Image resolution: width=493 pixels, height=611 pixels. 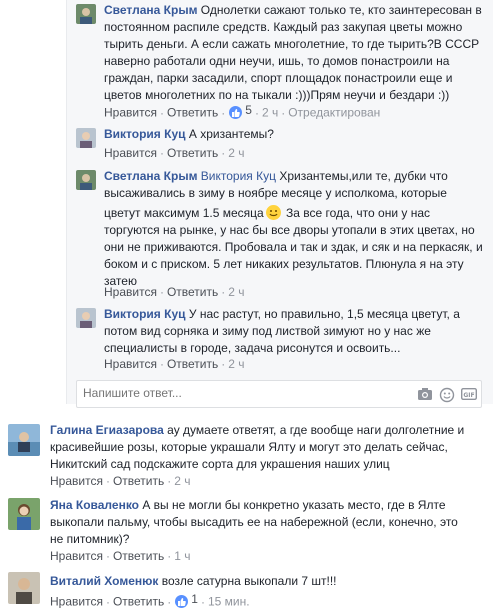 I want to click on comment-text: Хризантемы,или те, дубки что, so click(x=363, y=176).